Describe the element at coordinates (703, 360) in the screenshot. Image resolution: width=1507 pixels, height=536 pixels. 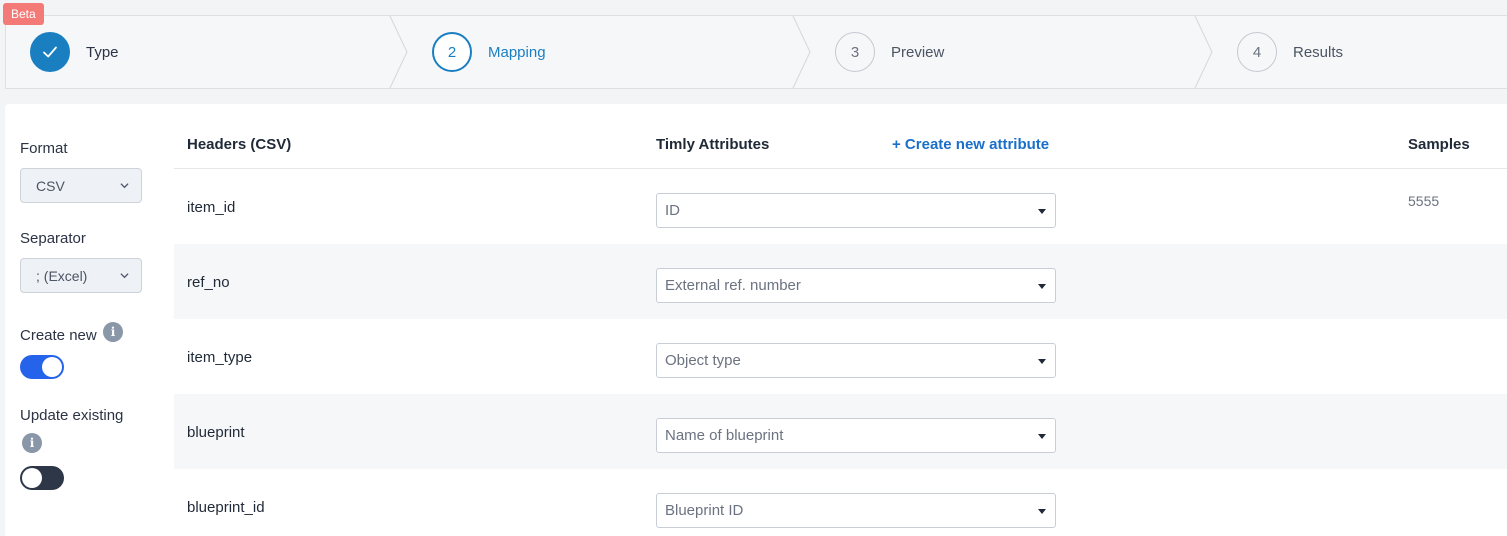
I see `attribute-value: Object type` at that location.